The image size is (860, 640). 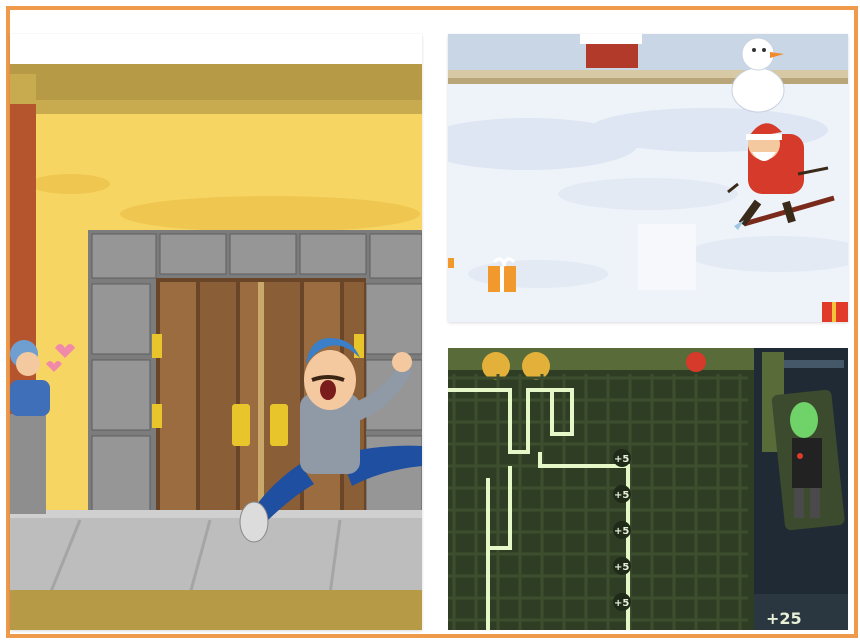 What do you see at coordinates (835, 312) in the screenshot?
I see `gift-icon` at bounding box center [835, 312].